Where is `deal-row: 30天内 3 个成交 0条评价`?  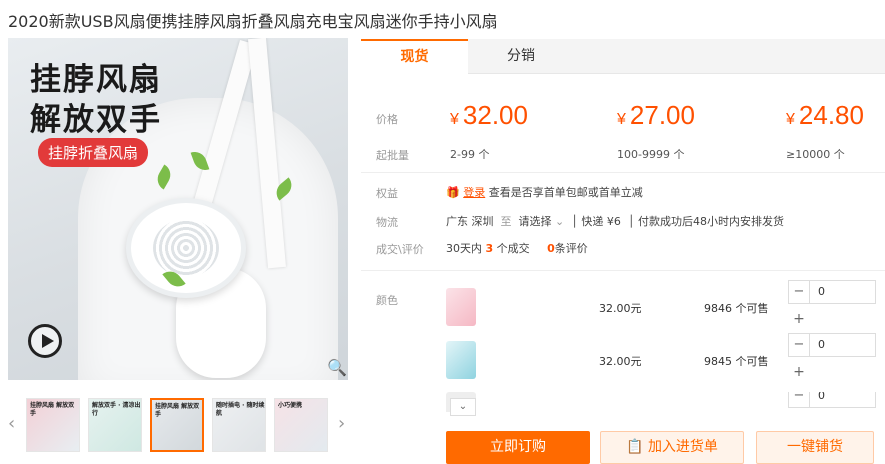
deal-row: 30天内 3 个成交 0条评价 is located at coordinates (517, 248).